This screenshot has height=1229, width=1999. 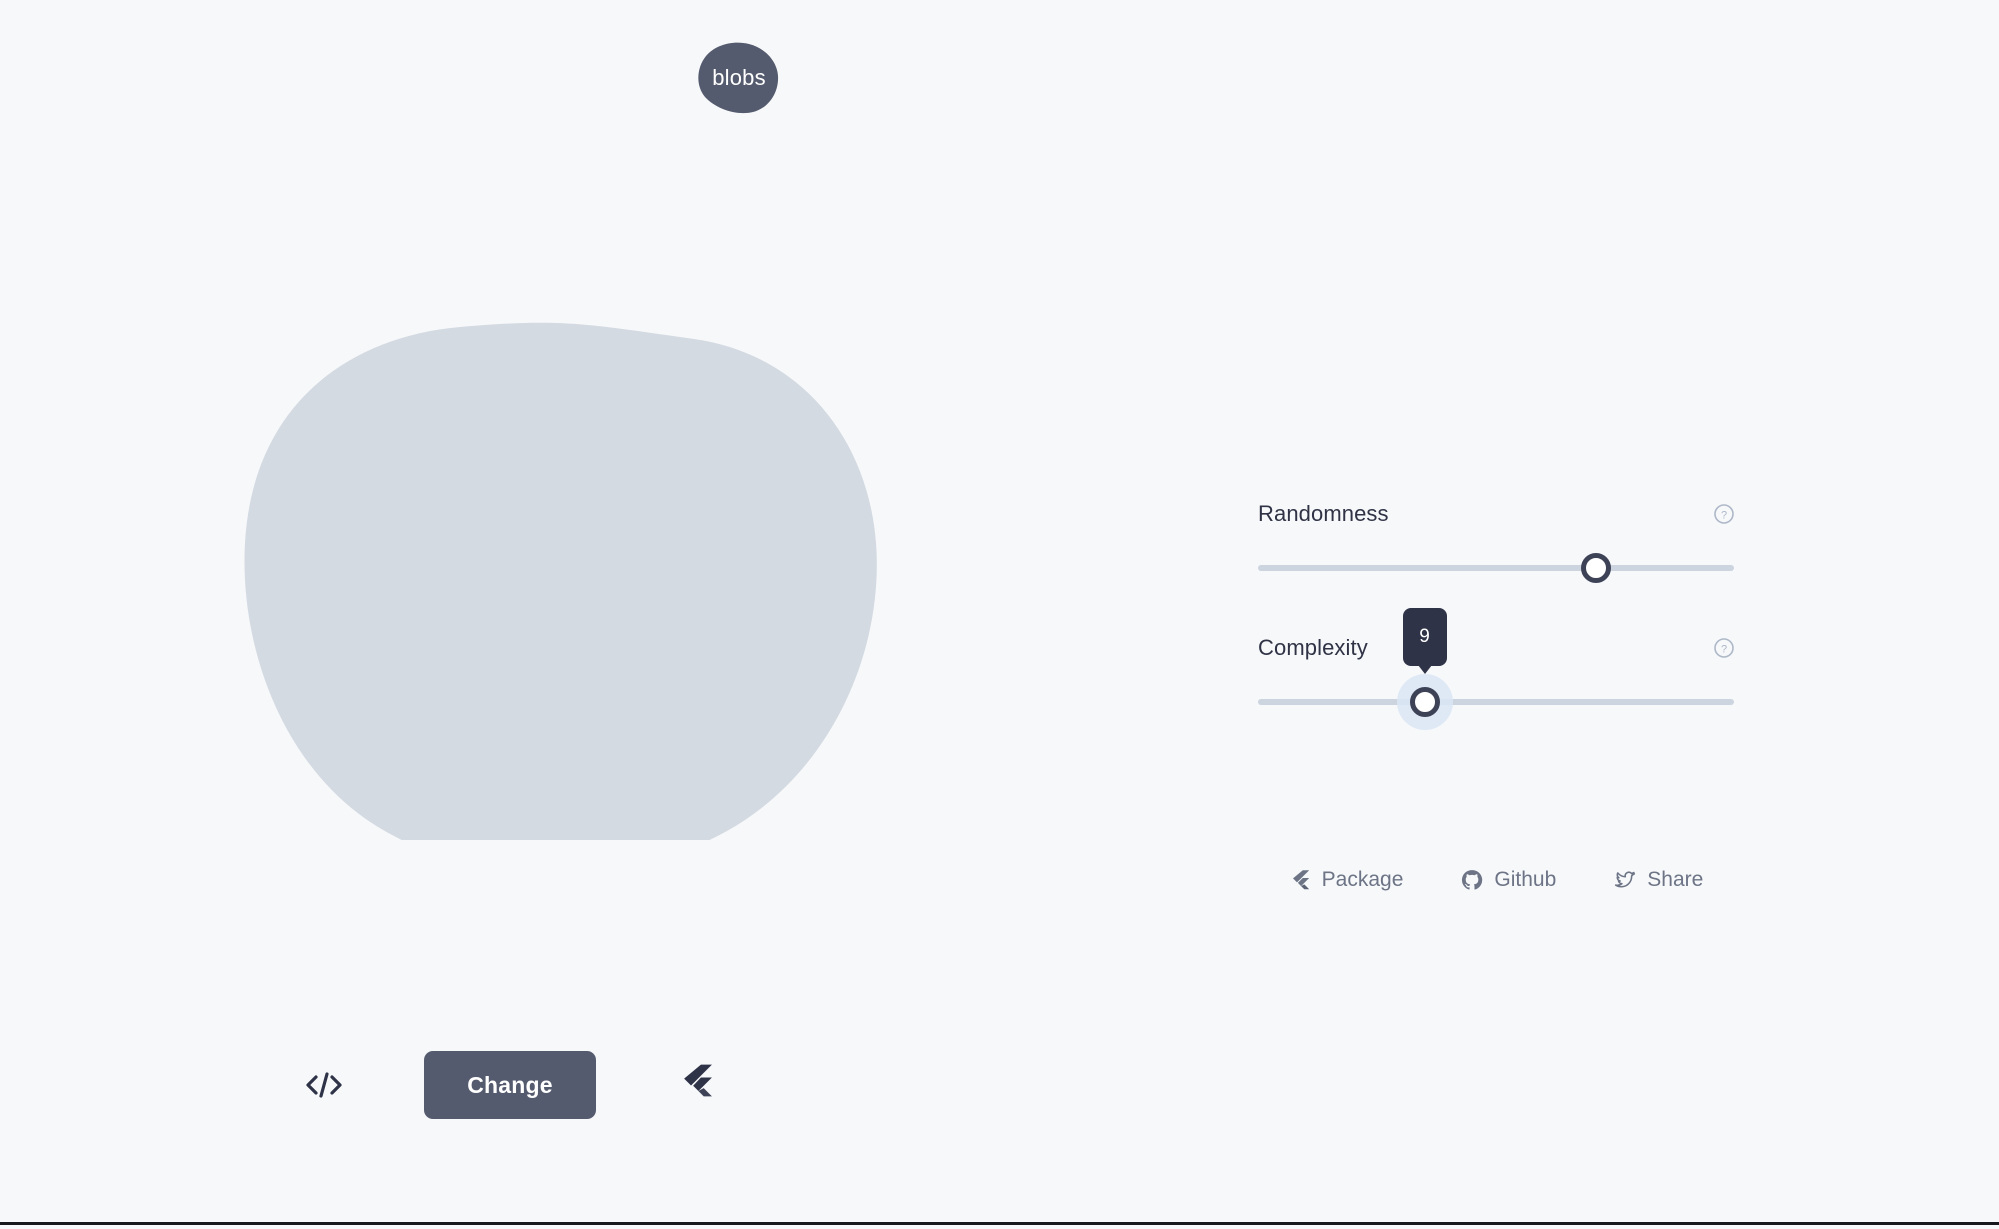 I want to click on randomness-slider-track, so click(x=1496, y=568).